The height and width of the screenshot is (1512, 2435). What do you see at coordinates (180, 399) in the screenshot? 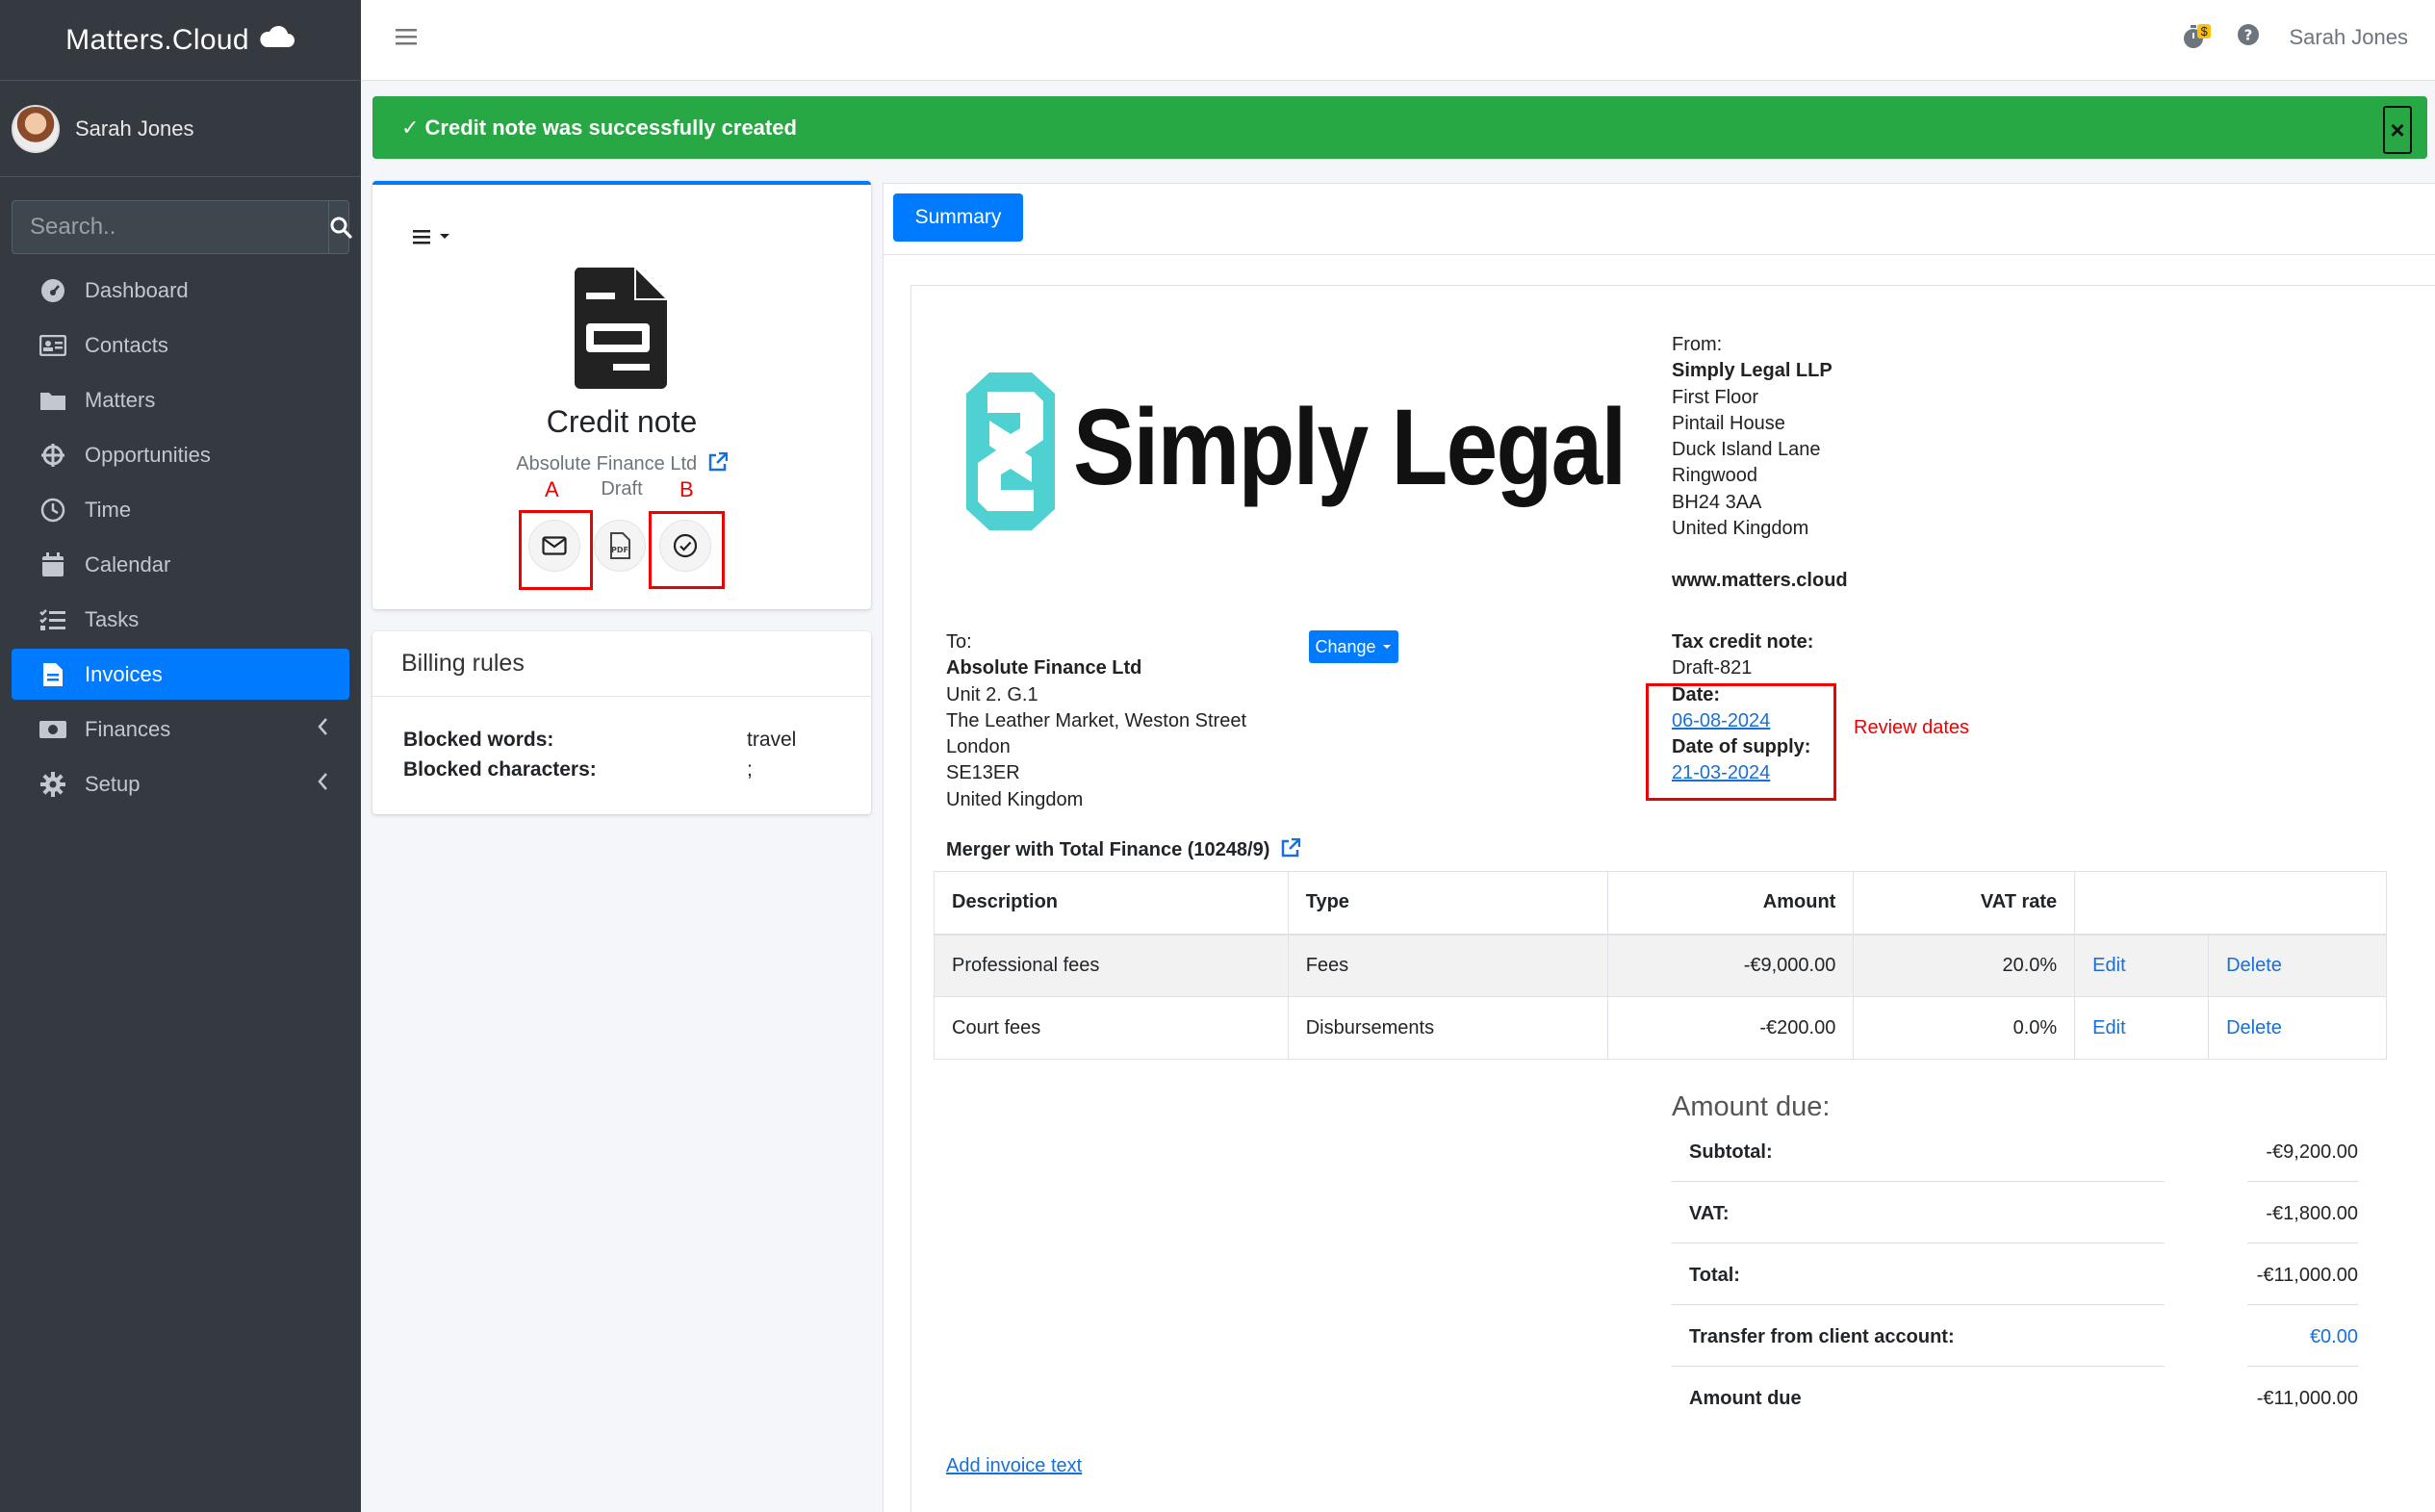
I see `sidebar-item-matters: Matters` at bounding box center [180, 399].